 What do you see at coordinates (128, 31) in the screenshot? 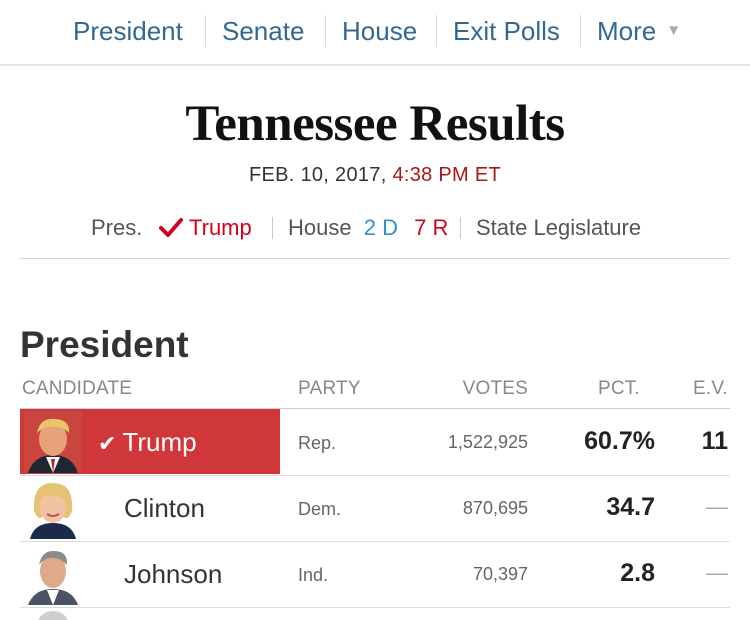
I see `nav-president: President` at bounding box center [128, 31].